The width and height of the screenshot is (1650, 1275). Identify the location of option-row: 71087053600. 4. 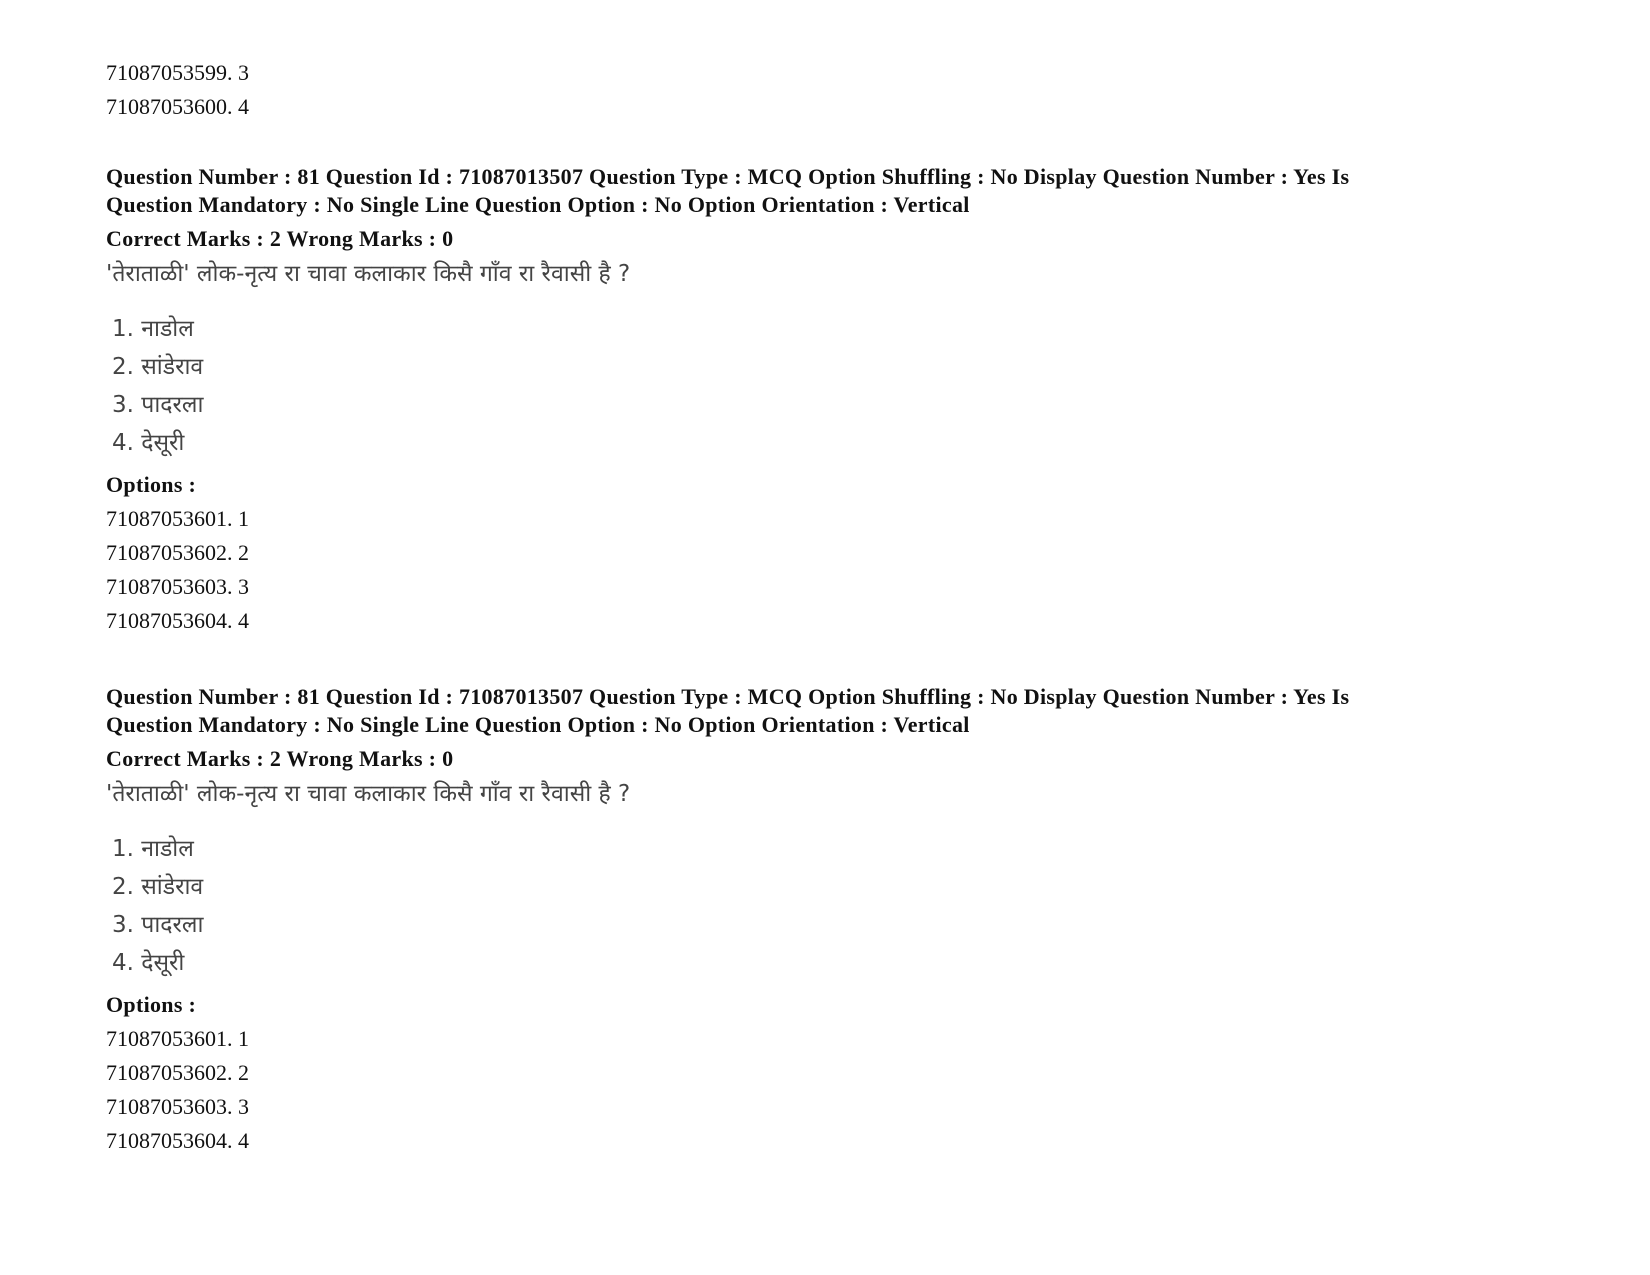
(177, 106).